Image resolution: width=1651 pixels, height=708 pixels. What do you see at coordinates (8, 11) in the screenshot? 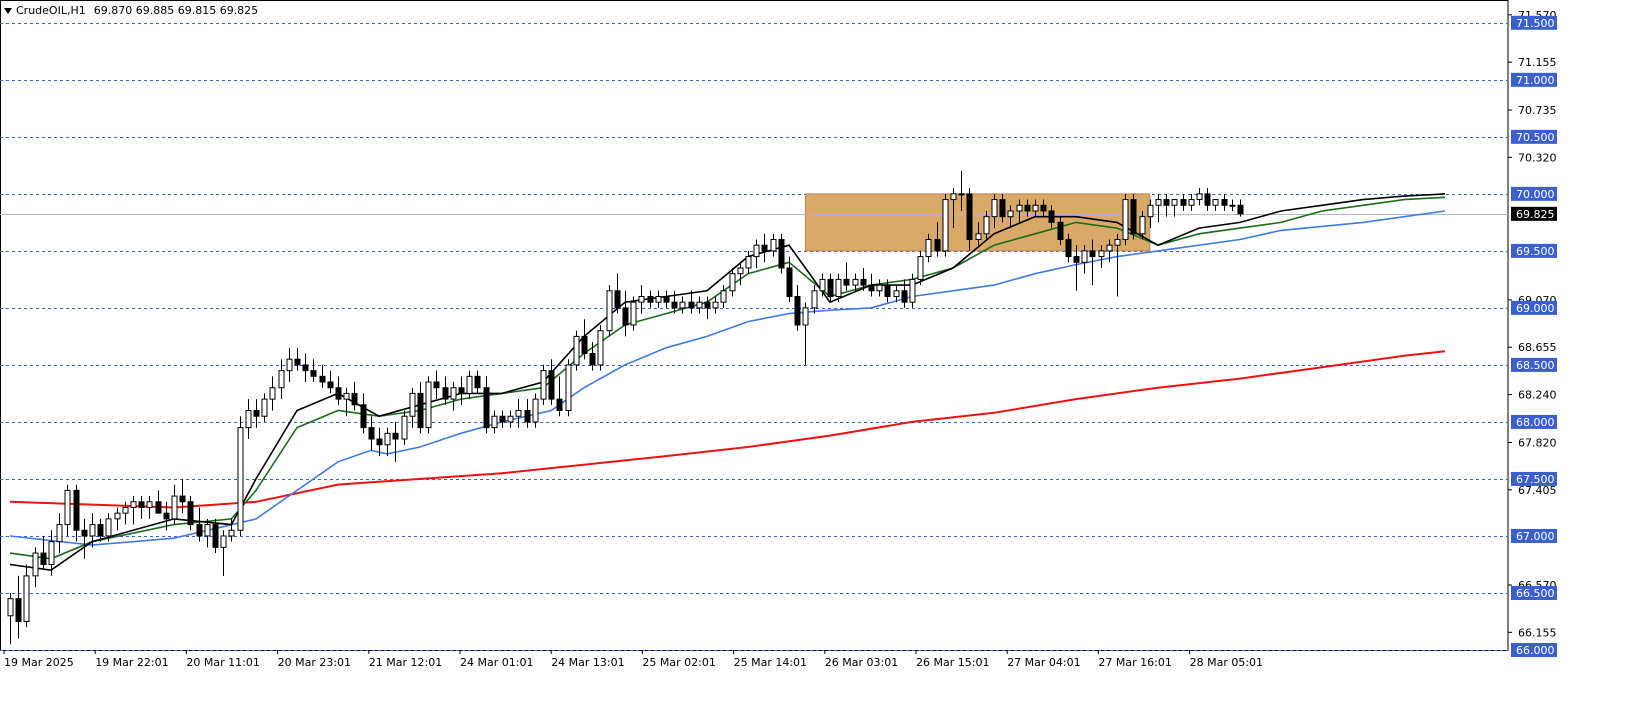
I see `chevron-down-icon` at bounding box center [8, 11].